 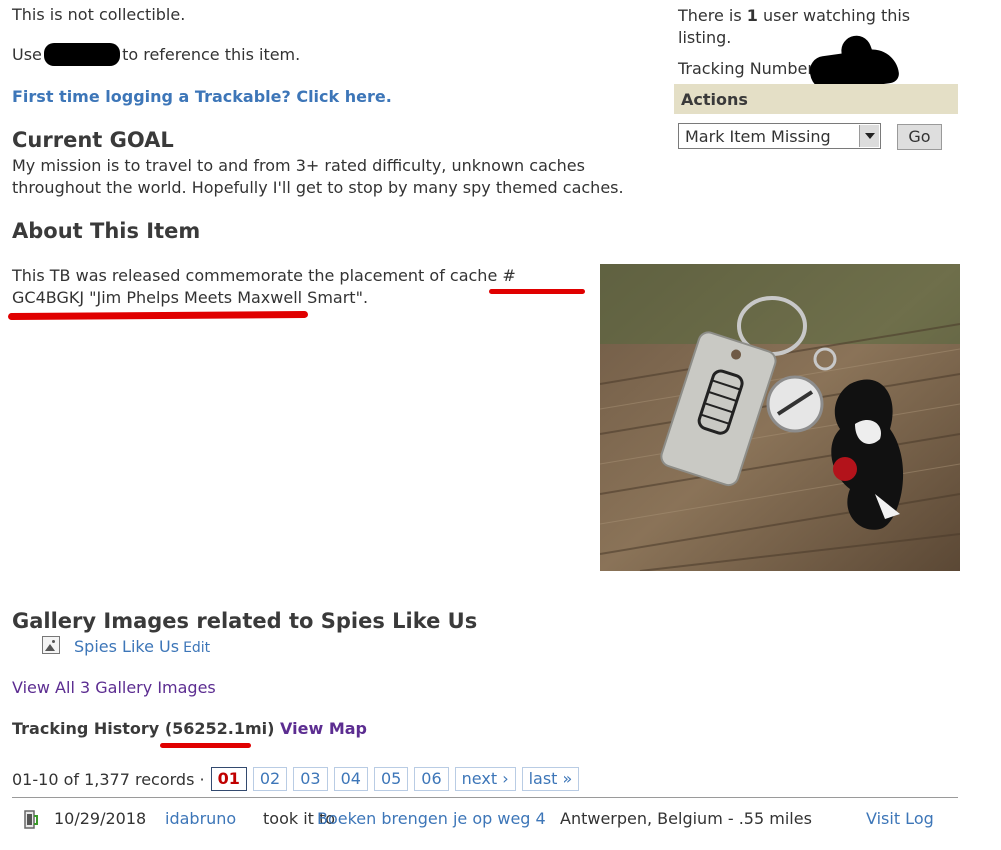 What do you see at coordinates (485, 779) in the screenshot?
I see `next-page-link: next ›` at bounding box center [485, 779].